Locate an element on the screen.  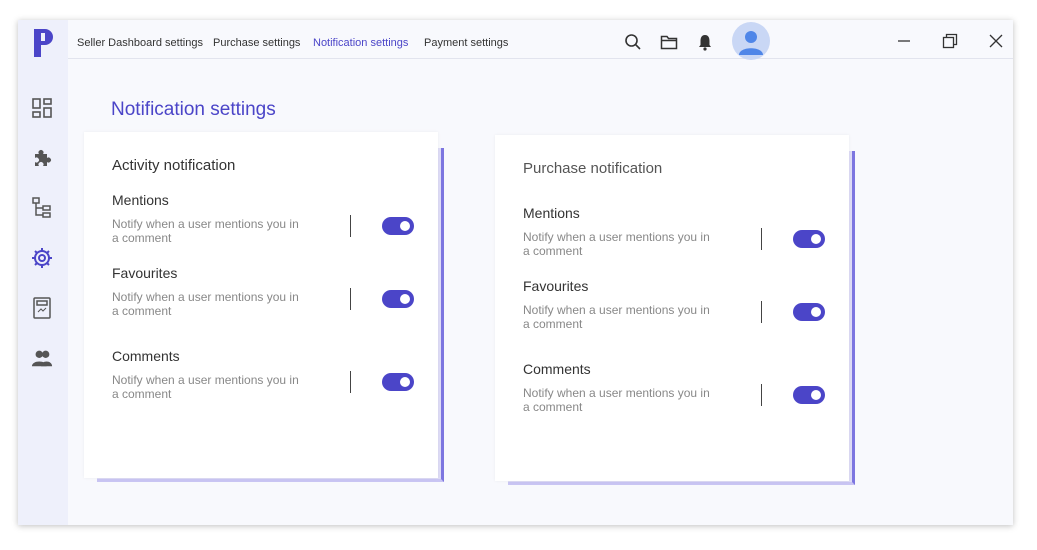
tab-payment-settings: Payment settings is located at coordinates (466, 43).